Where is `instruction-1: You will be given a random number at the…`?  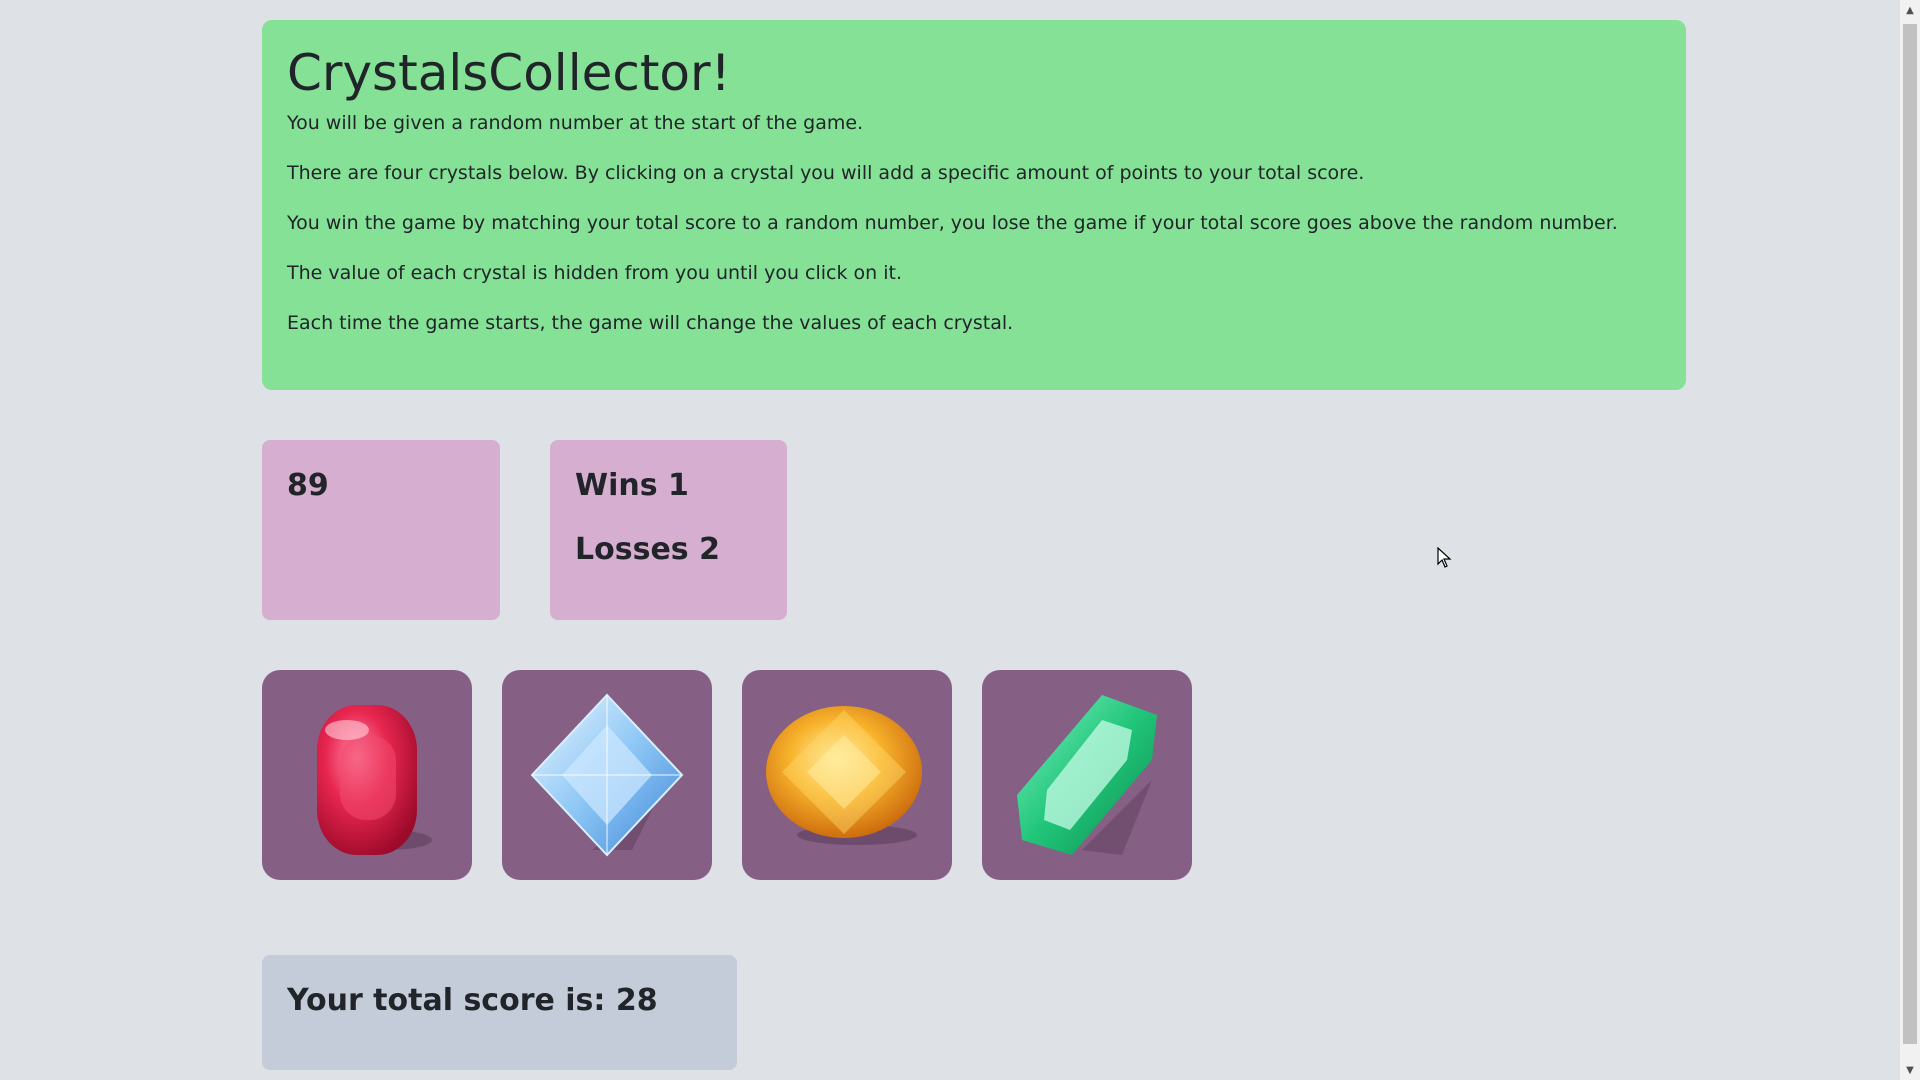 instruction-1: You will be given a random number at the… is located at coordinates (575, 123).